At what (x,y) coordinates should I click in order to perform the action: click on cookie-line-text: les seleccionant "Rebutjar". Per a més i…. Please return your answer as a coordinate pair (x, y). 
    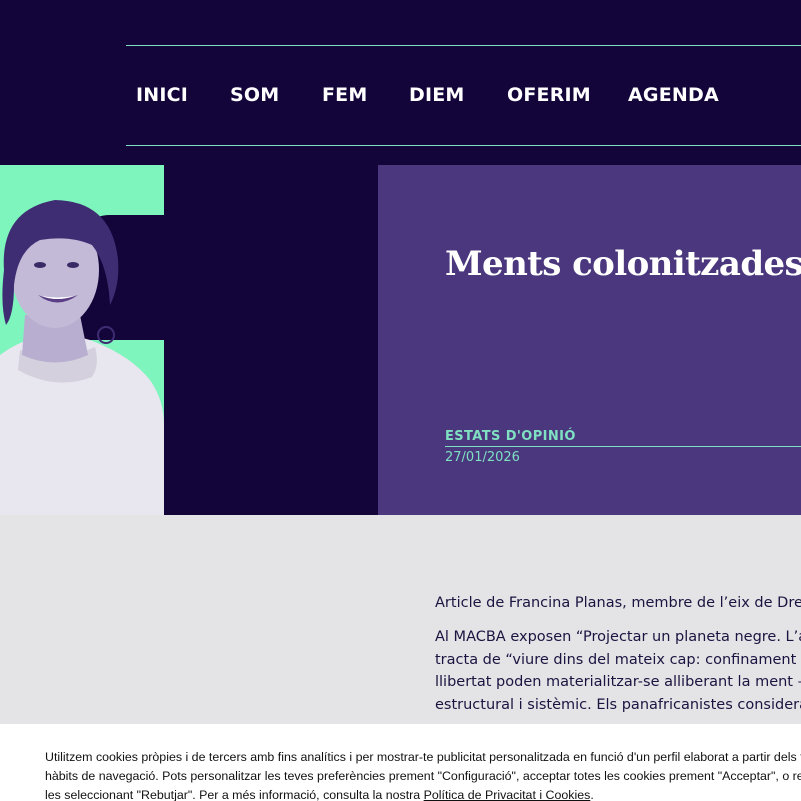
    Looking at the image, I should click on (234, 794).